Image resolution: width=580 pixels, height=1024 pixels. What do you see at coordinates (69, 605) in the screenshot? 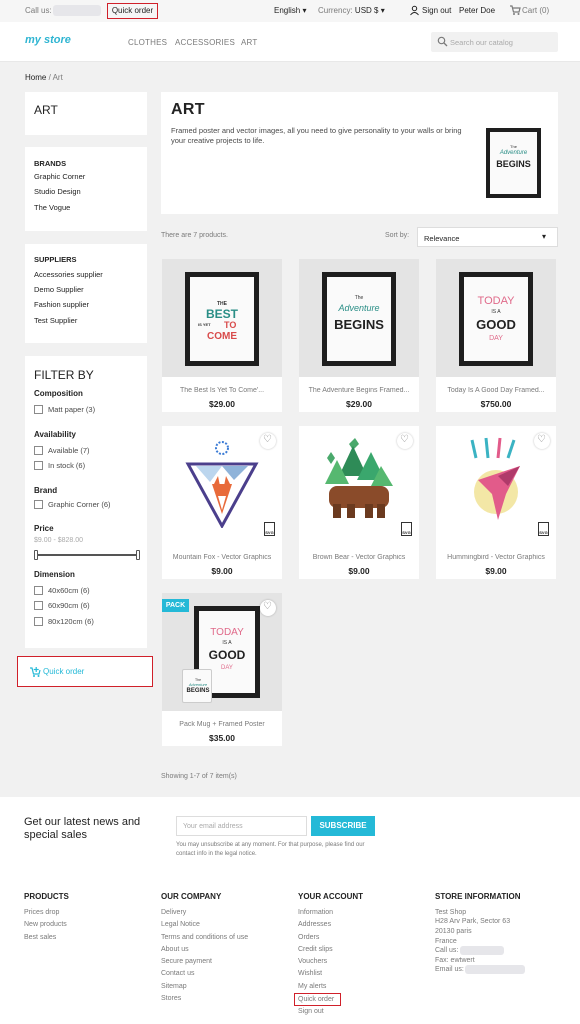
I see `facet-label: 60x90cm (6)` at bounding box center [69, 605].